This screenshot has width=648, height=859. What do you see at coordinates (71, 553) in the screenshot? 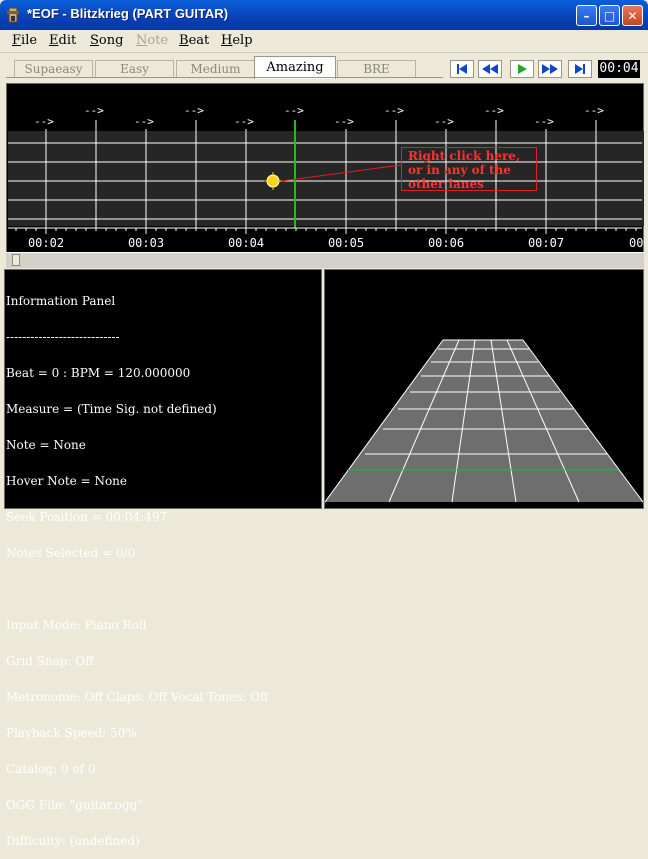
I see `info-line-notes-selected: Notes Selected = 0/0` at bounding box center [71, 553].